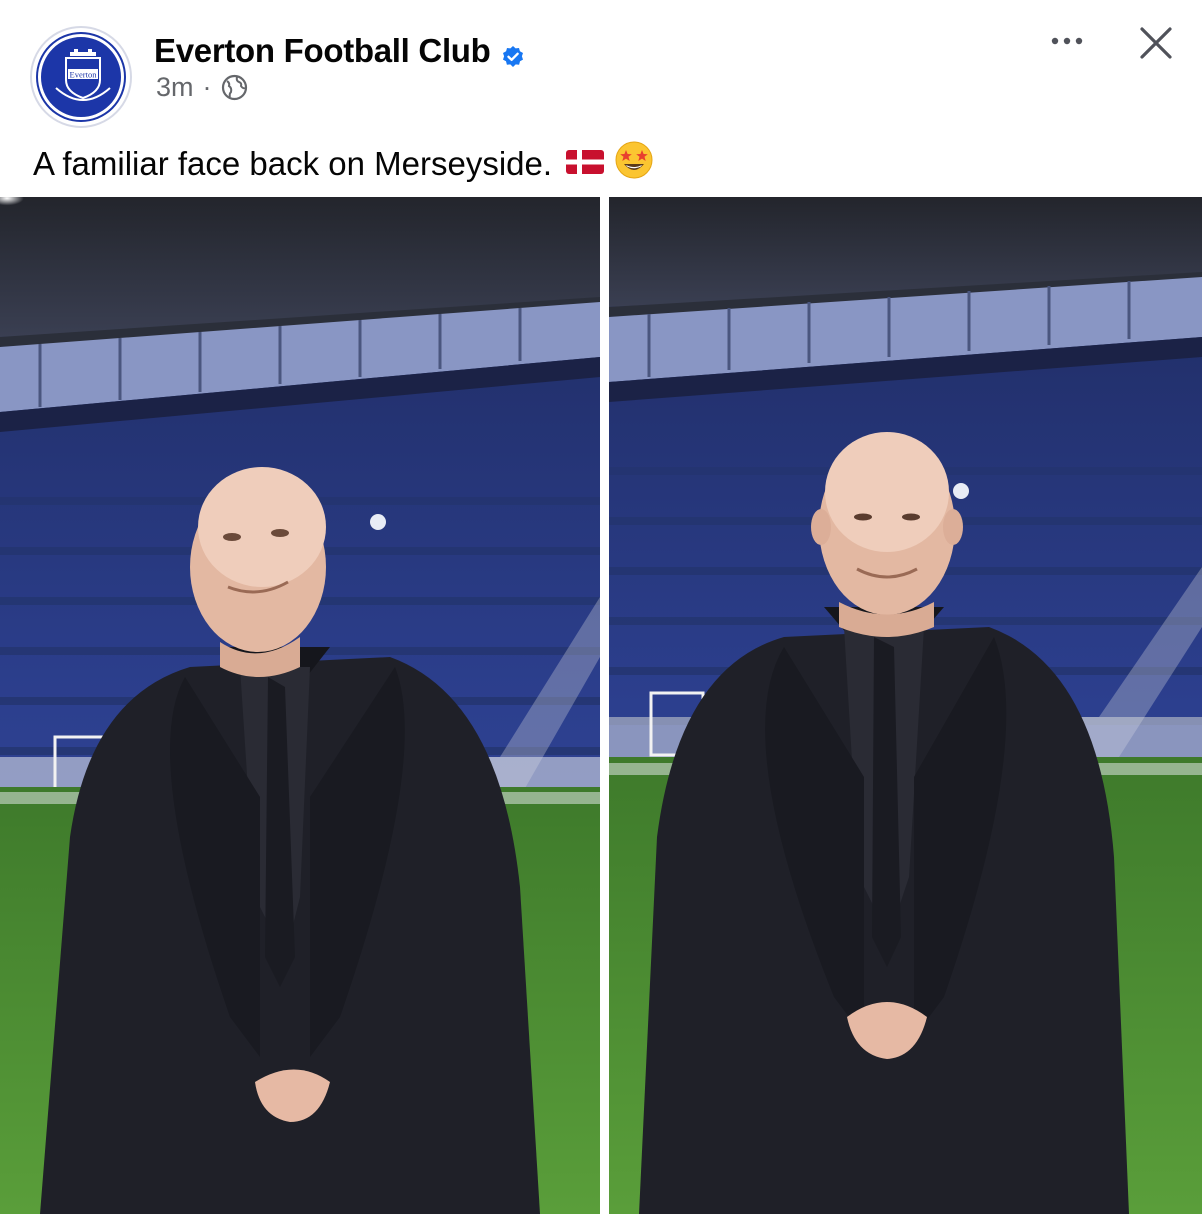 The image size is (1202, 1214). Describe the element at coordinates (634, 164) in the screenshot. I see `star-struck-emoji` at that location.